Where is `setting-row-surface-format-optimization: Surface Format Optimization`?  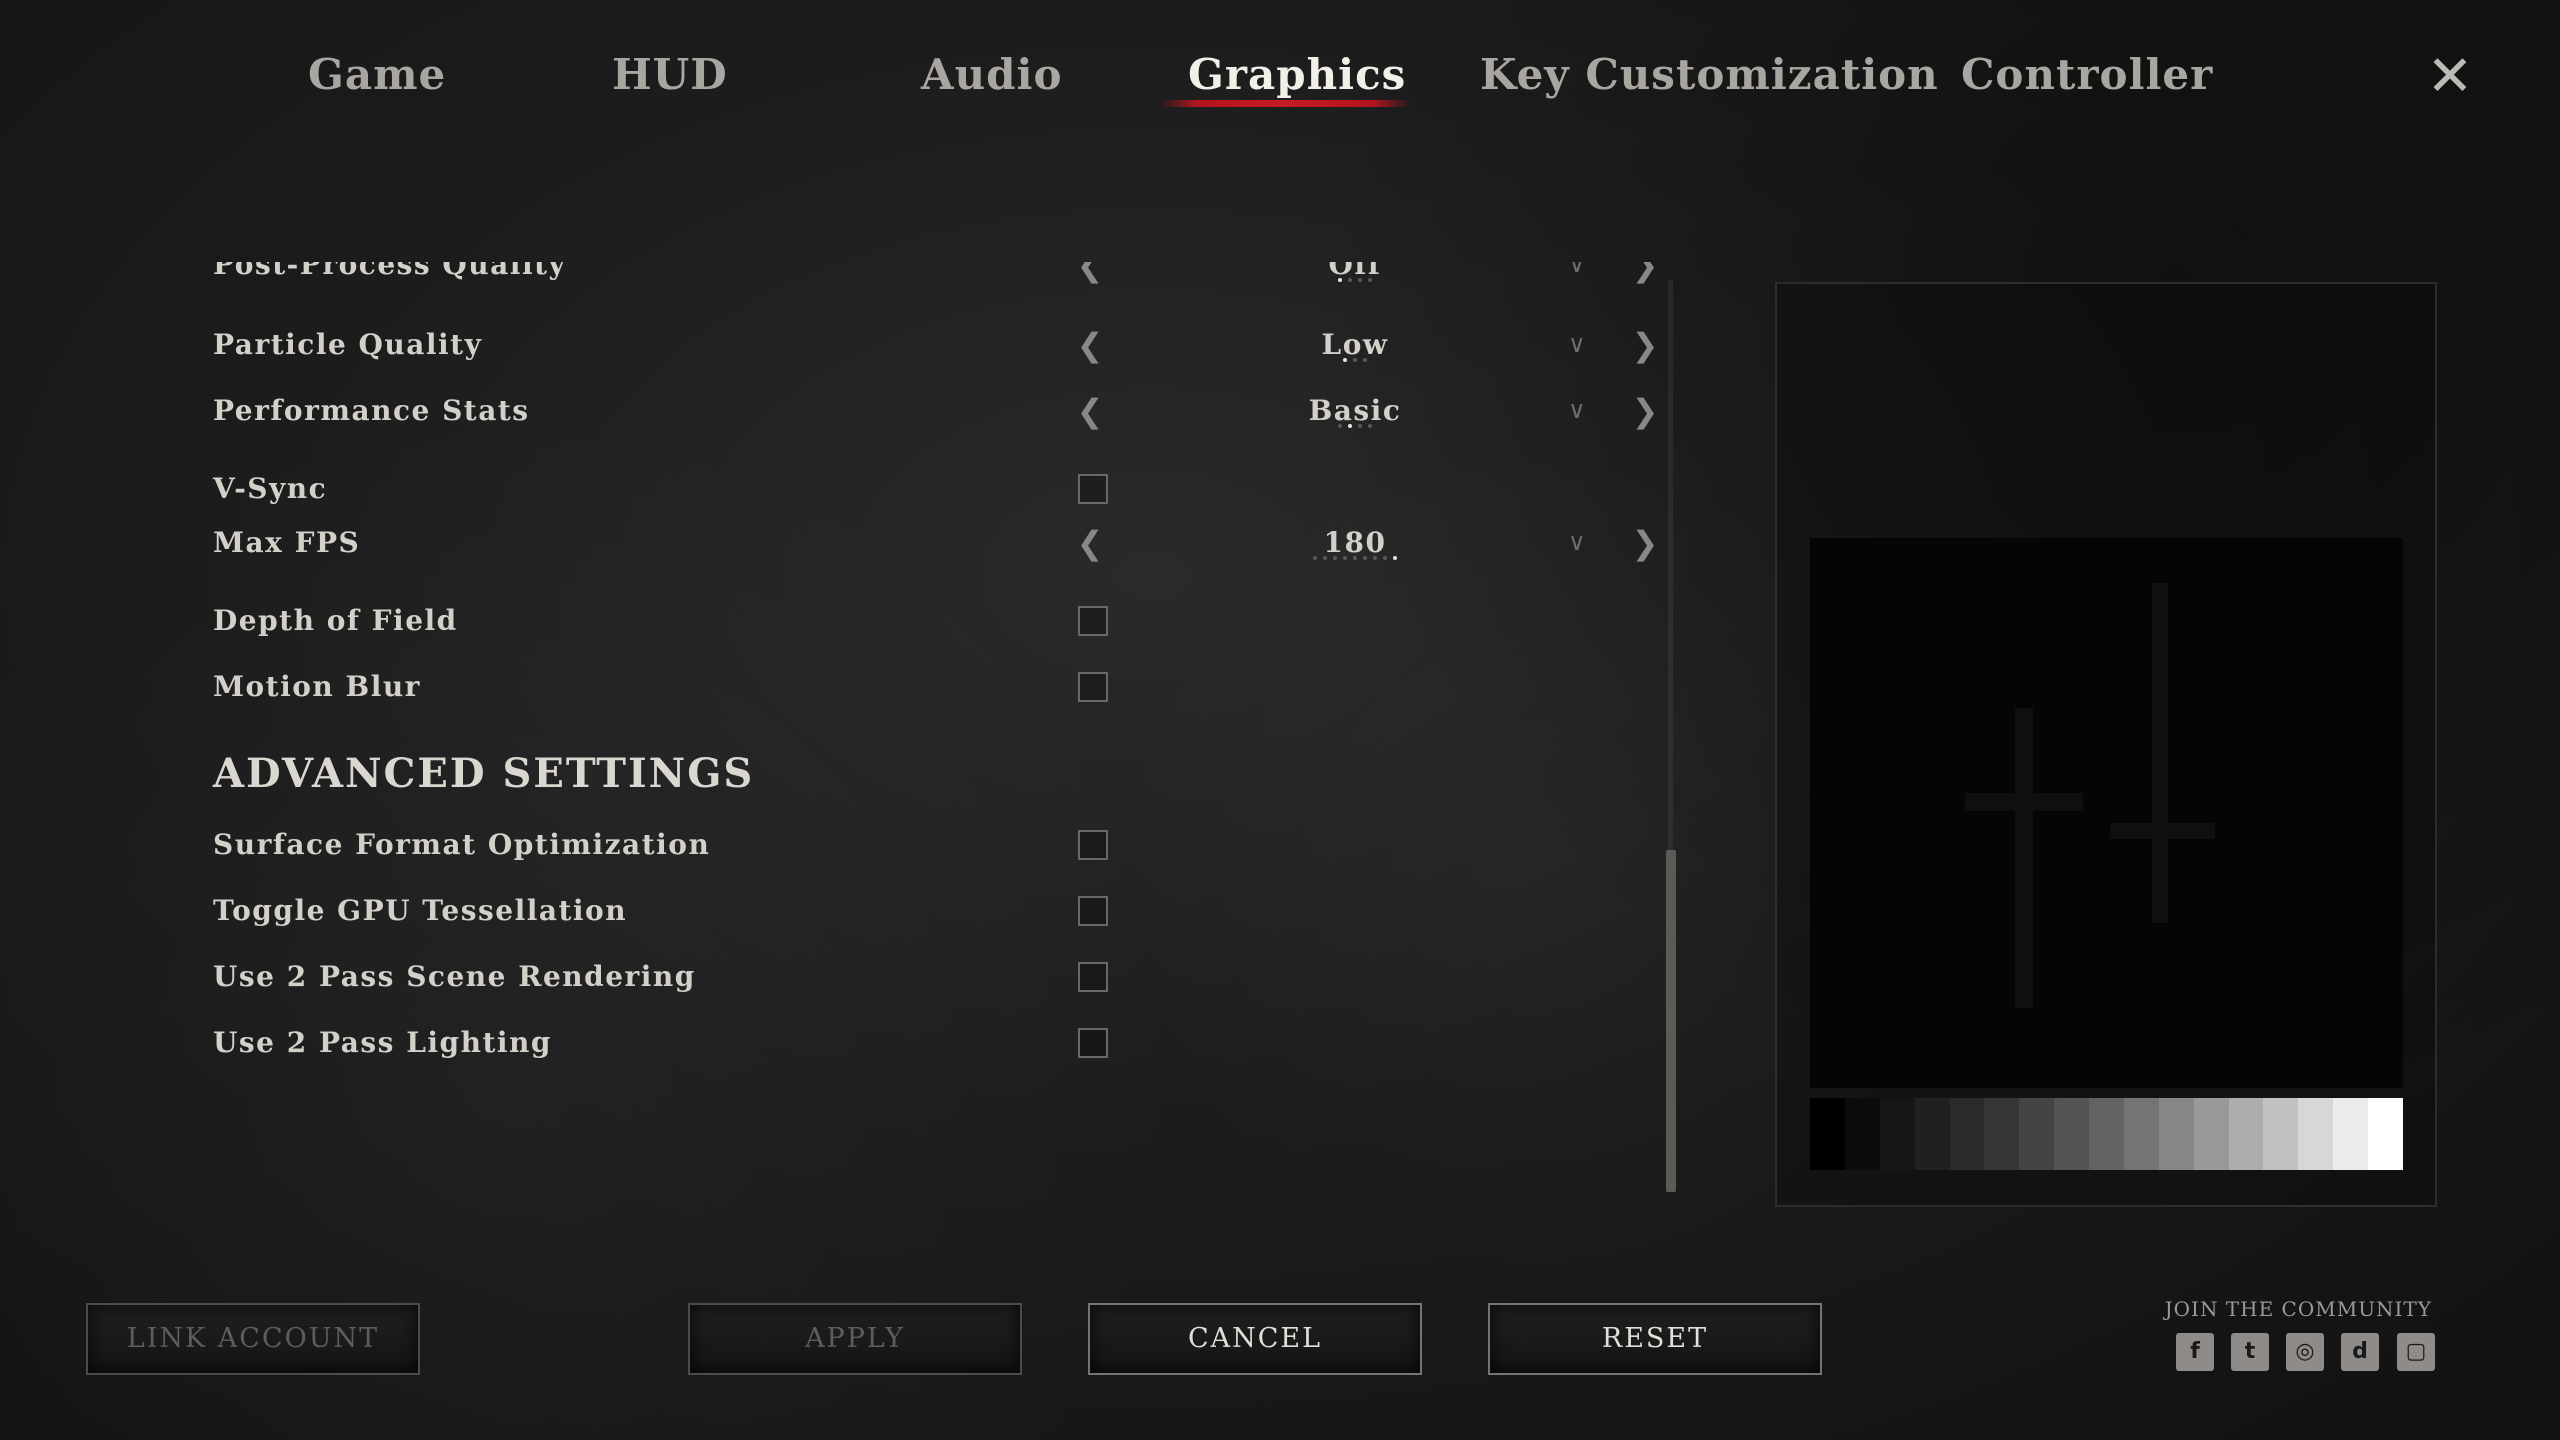
setting-row-surface-format-optimization: Surface Format Optimization is located at coordinates (850, 845).